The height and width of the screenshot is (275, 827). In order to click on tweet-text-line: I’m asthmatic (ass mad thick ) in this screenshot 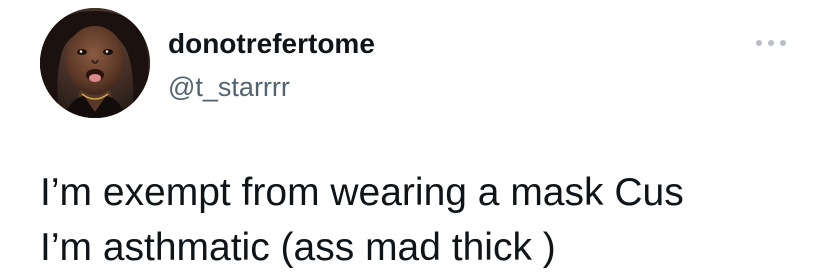, I will do `click(298, 247)`.